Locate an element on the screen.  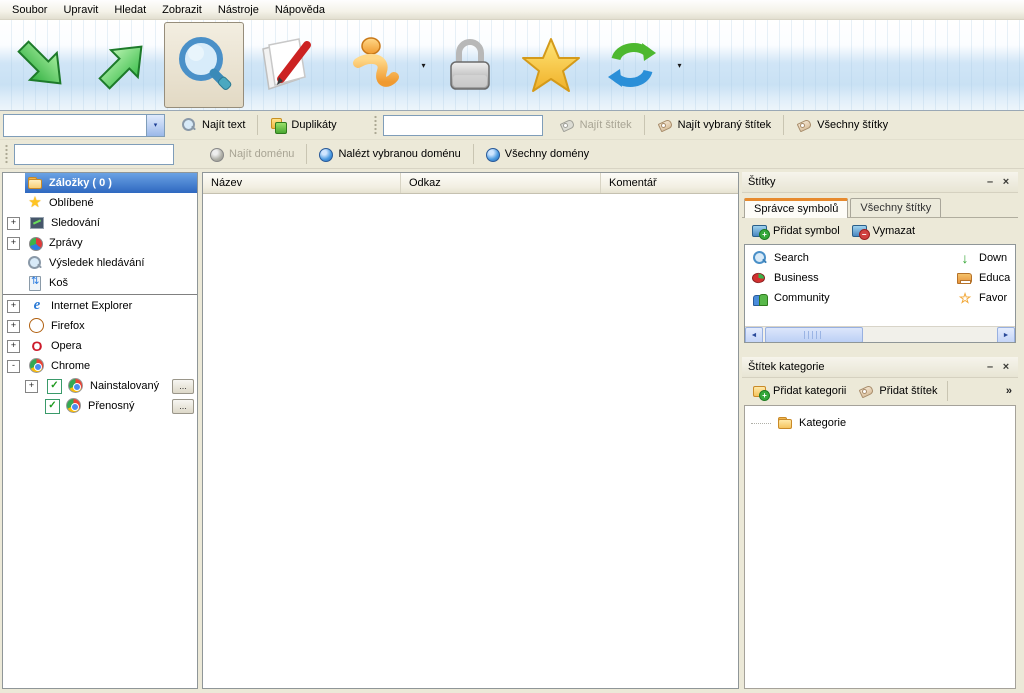
refresh-dropdown: ▾ is located at coordinates (679, 65).